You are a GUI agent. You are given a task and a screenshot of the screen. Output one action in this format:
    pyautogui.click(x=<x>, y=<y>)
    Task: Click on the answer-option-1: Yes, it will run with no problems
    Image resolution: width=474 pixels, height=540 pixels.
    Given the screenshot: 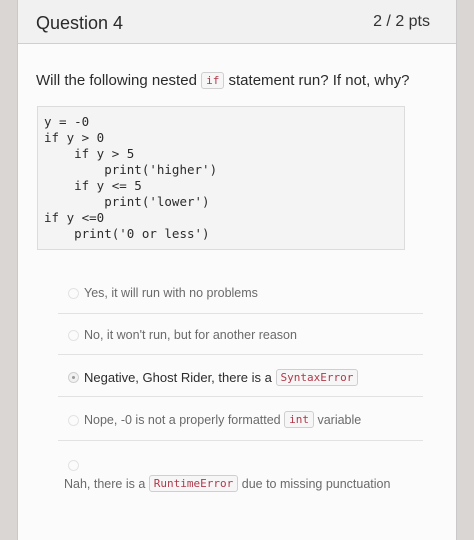 What is the action you would take?
    pyautogui.click(x=238, y=294)
    